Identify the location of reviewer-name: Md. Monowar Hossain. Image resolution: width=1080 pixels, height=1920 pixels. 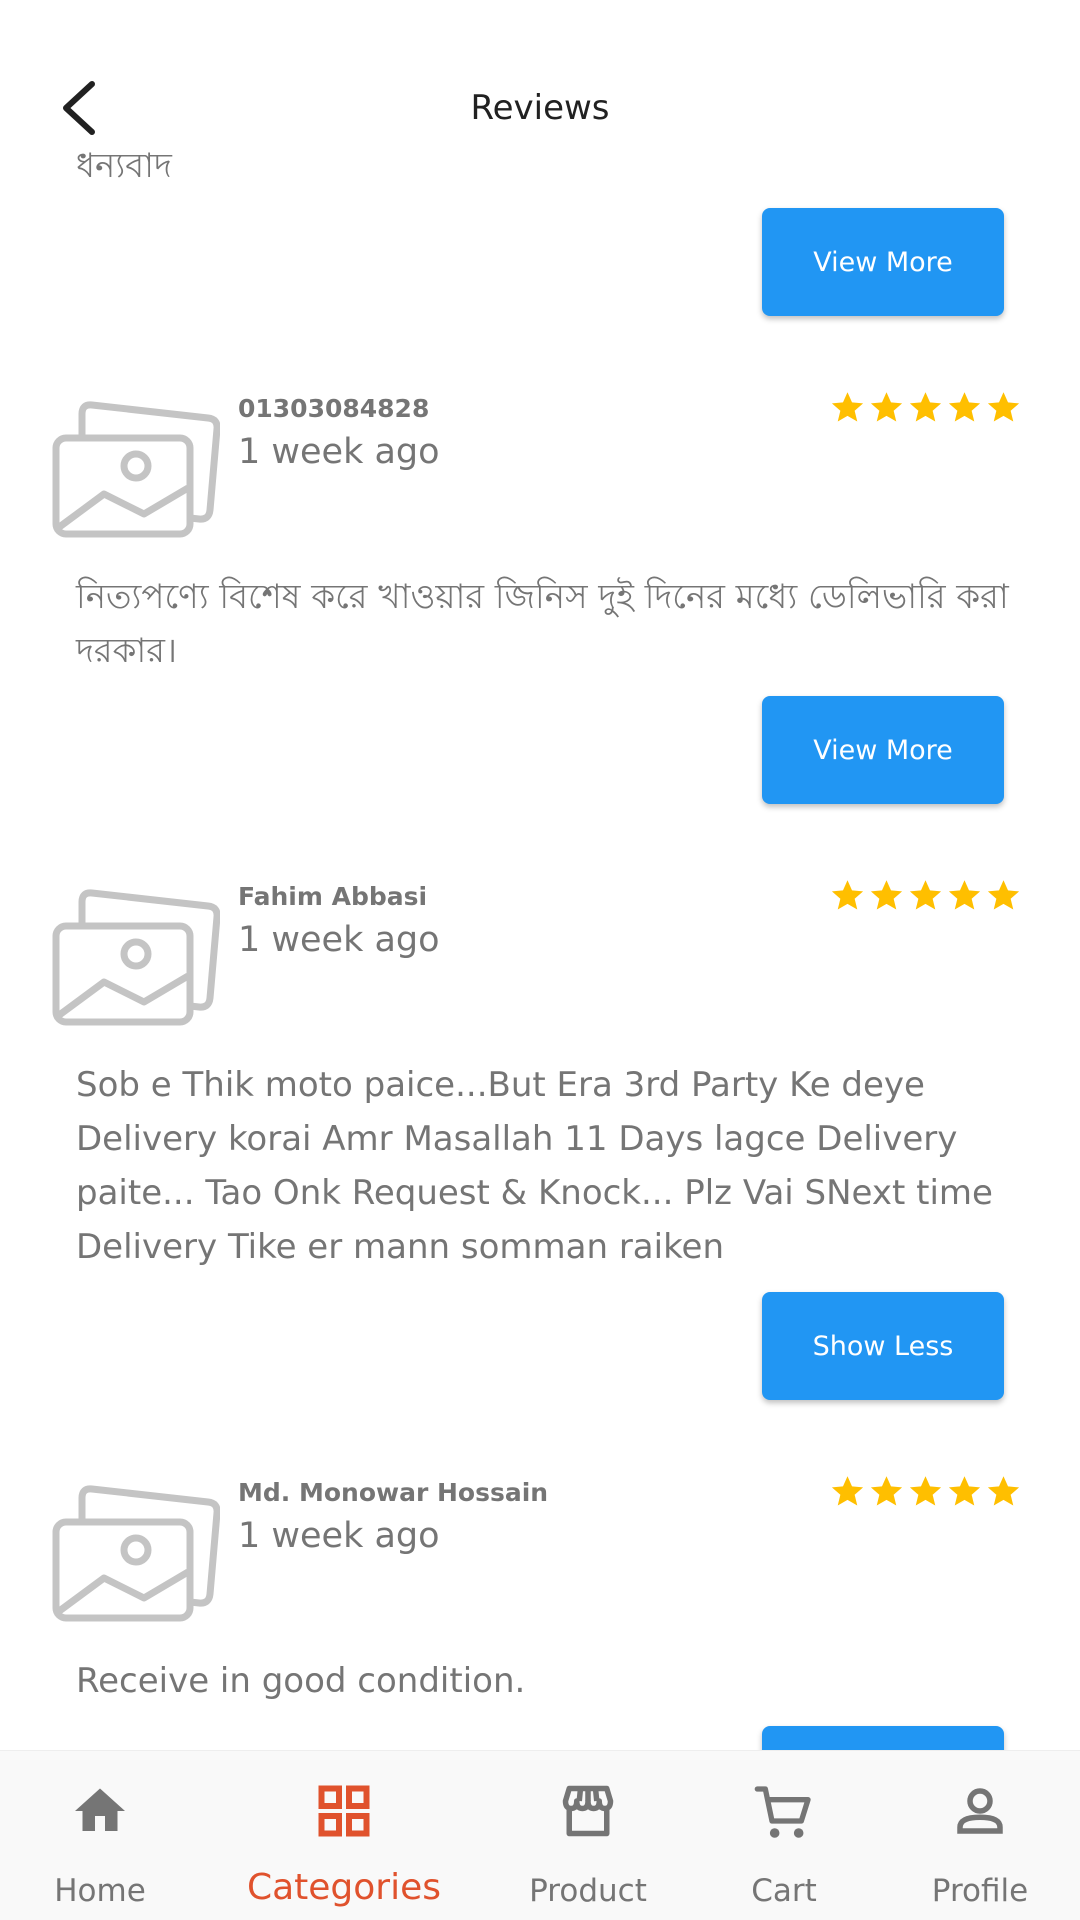
(393, 1492).